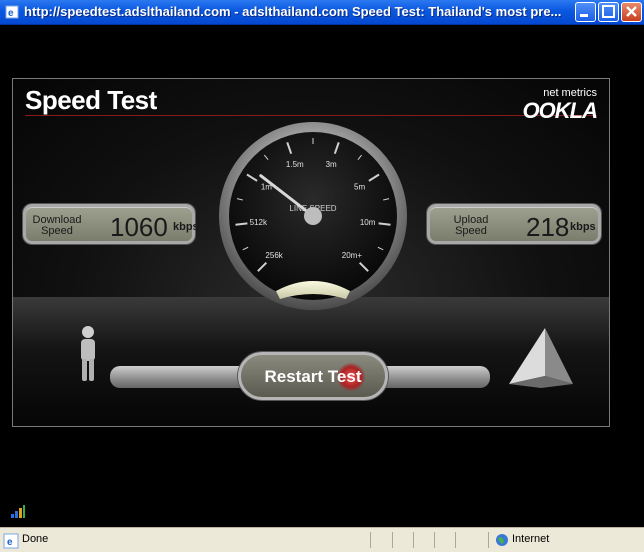  I want to click on title-divider, so click(311, 115).